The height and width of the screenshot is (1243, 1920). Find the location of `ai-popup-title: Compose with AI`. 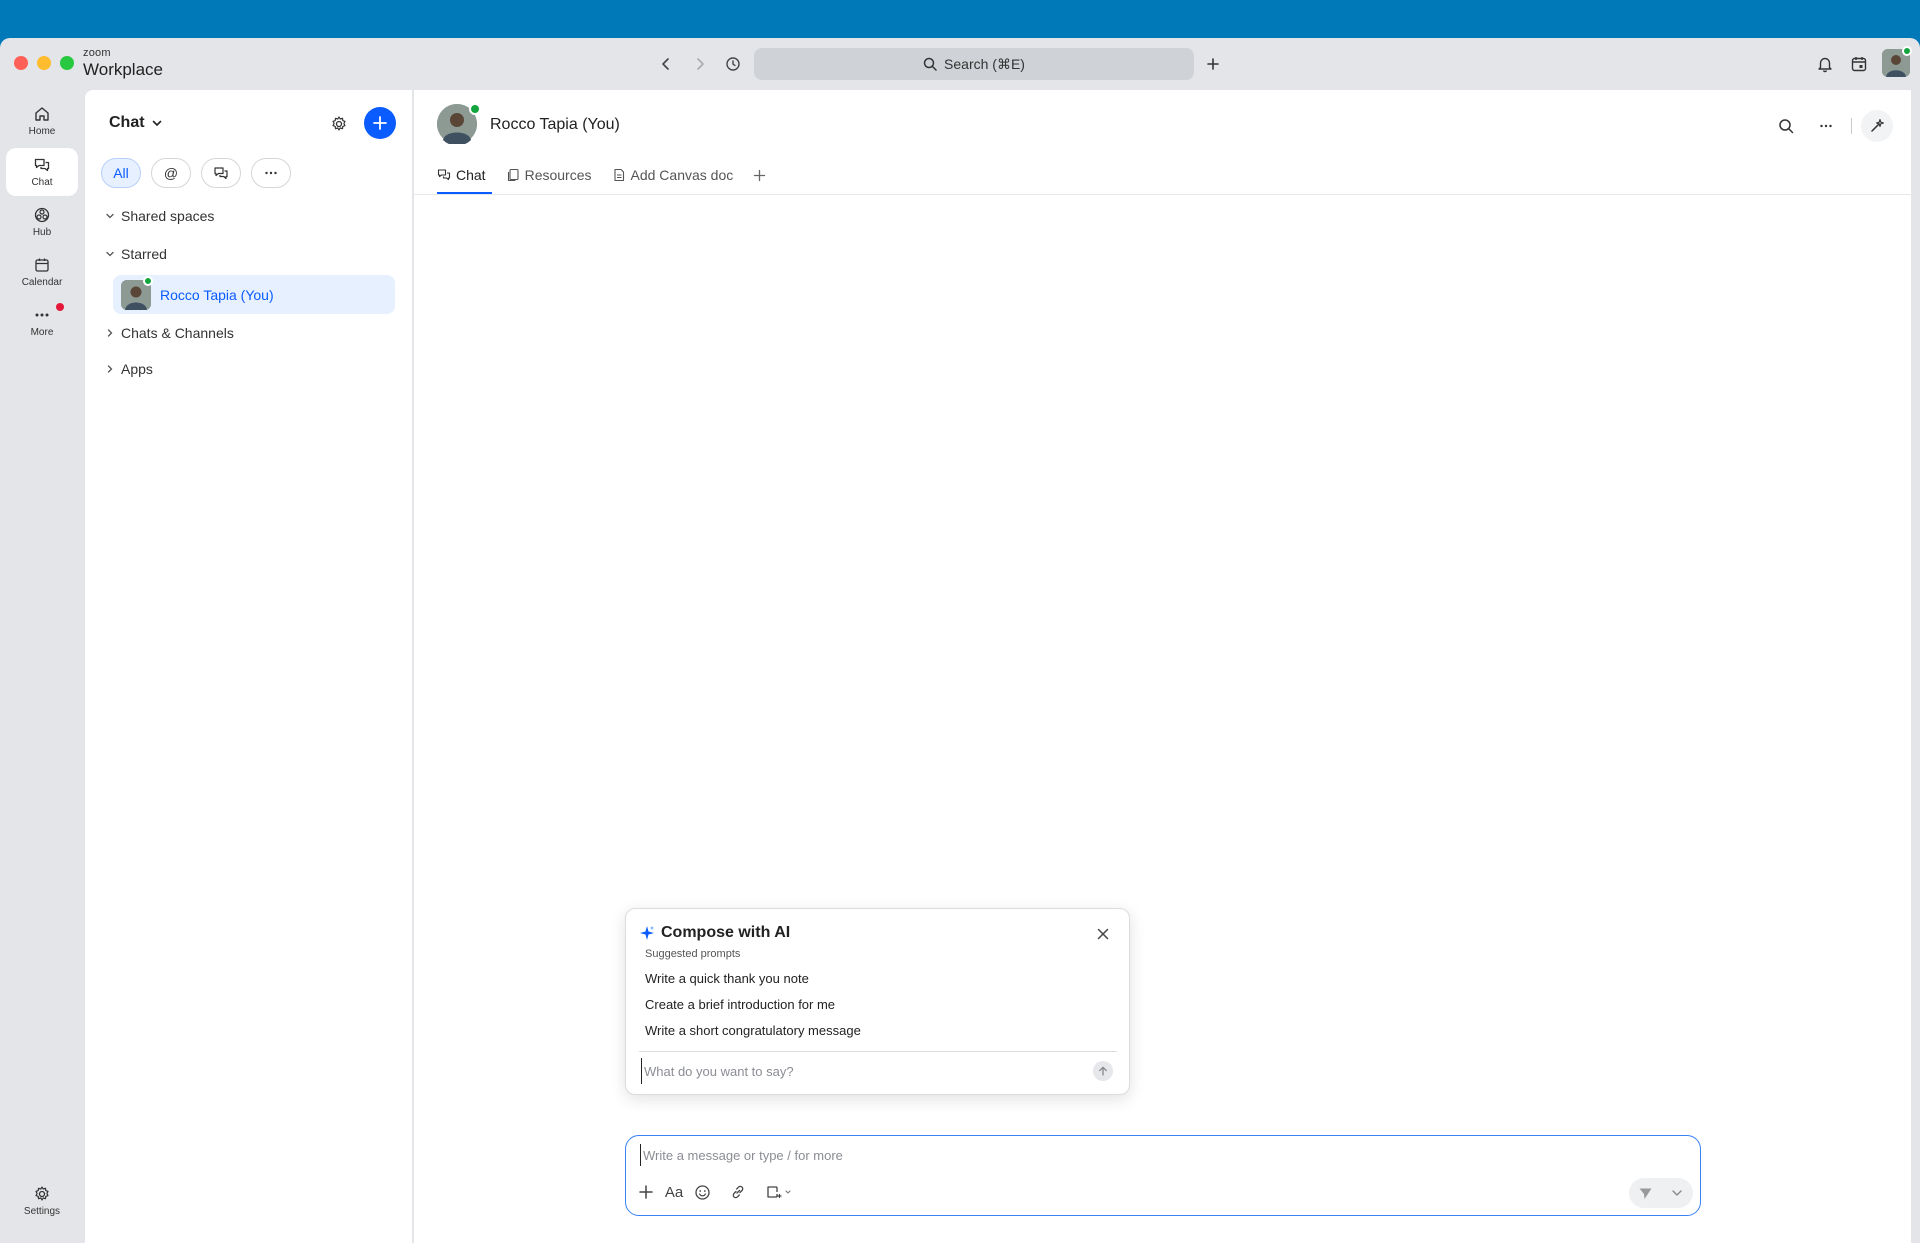

ai-popup-title: Compose with AI is located at coordinates (714, 933).